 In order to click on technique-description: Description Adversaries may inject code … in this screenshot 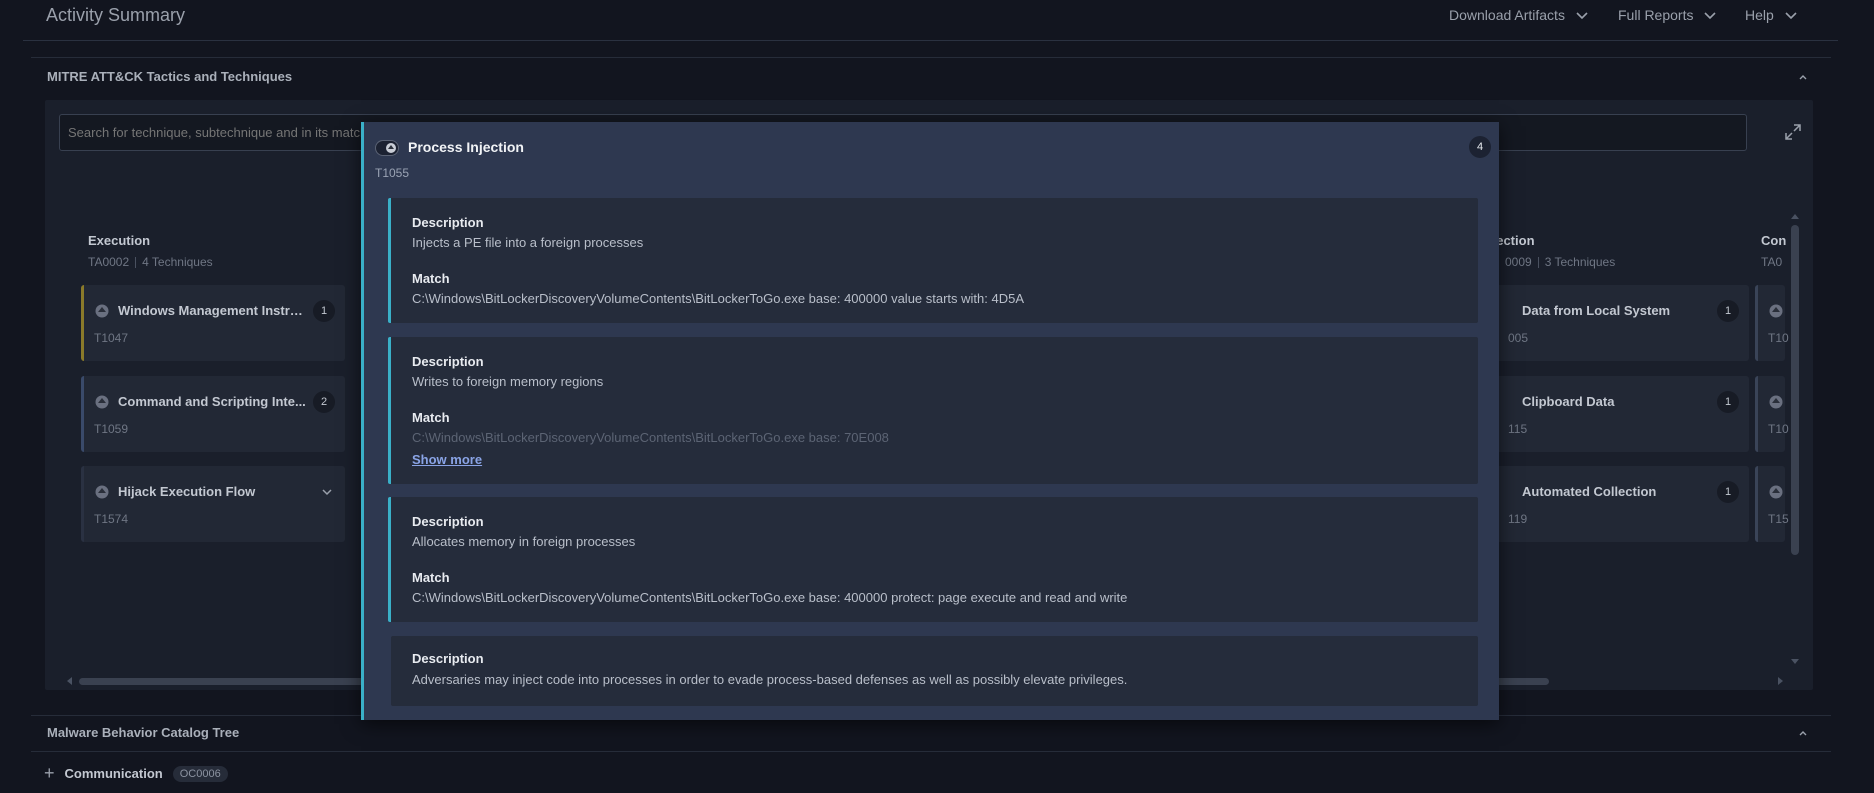, I will do `click(934, 671)`.